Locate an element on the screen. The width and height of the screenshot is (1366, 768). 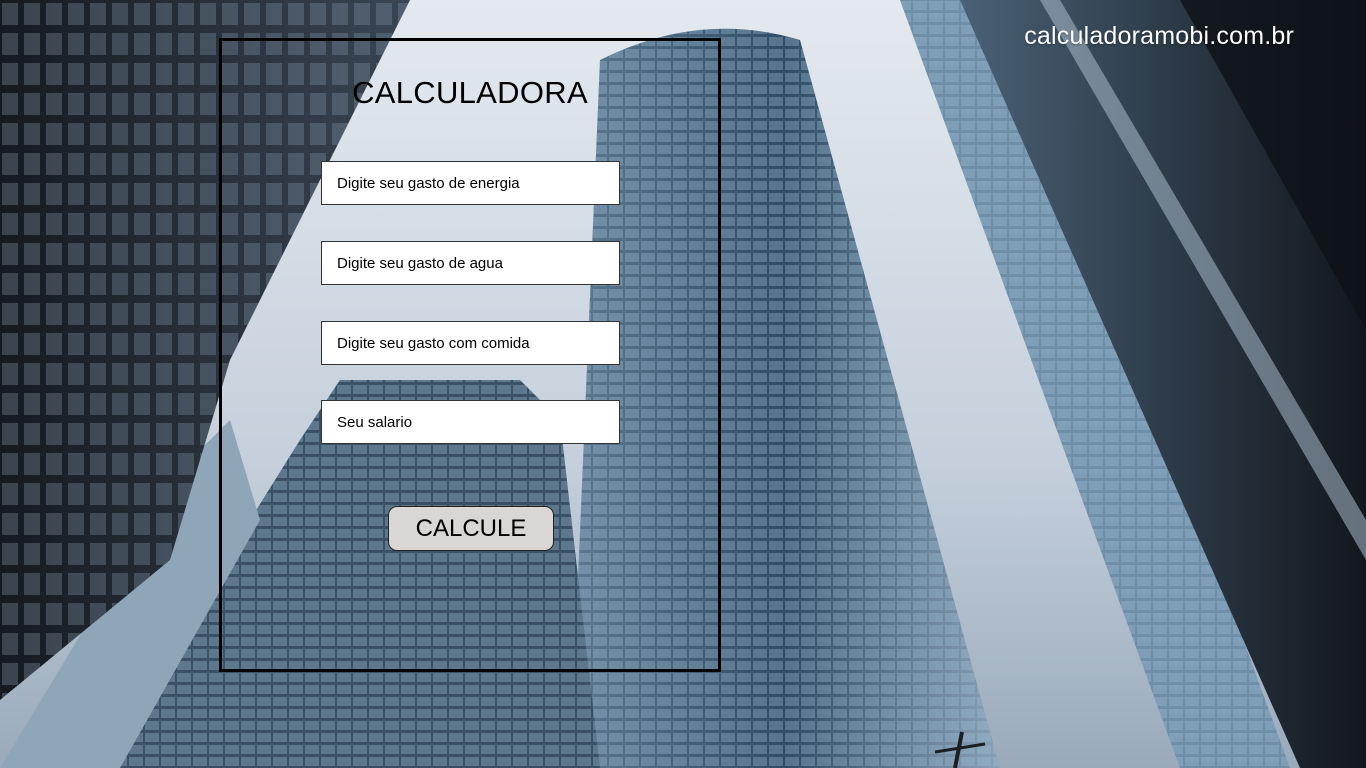
energy-expense-input is located at coordinates (470, 183).